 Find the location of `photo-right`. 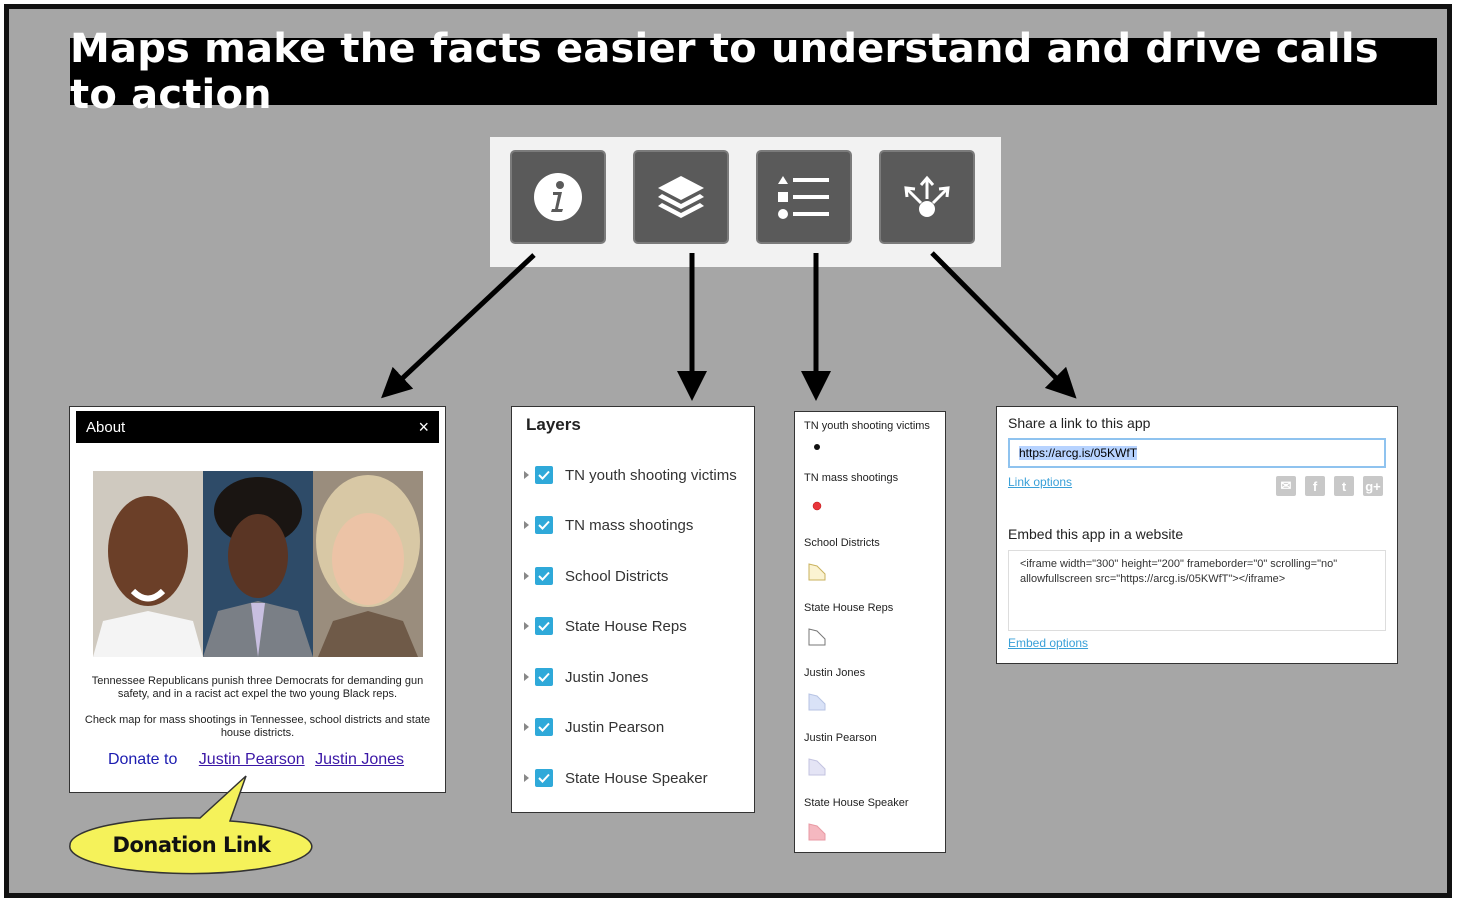

photo-right is located at coordinates (367, 564).